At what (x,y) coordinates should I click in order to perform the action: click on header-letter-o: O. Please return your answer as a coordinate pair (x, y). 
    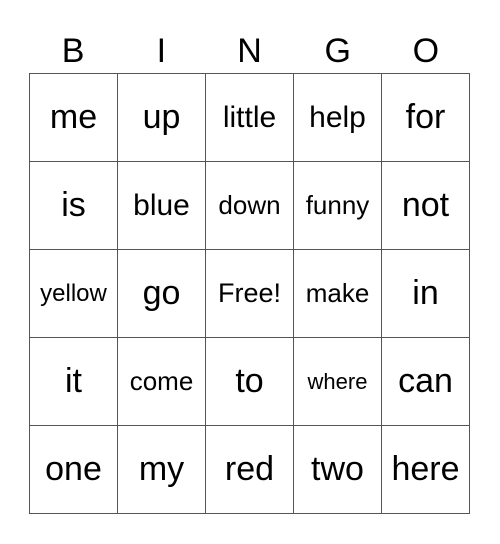
    Looking at the image, I should click on (426, 51).